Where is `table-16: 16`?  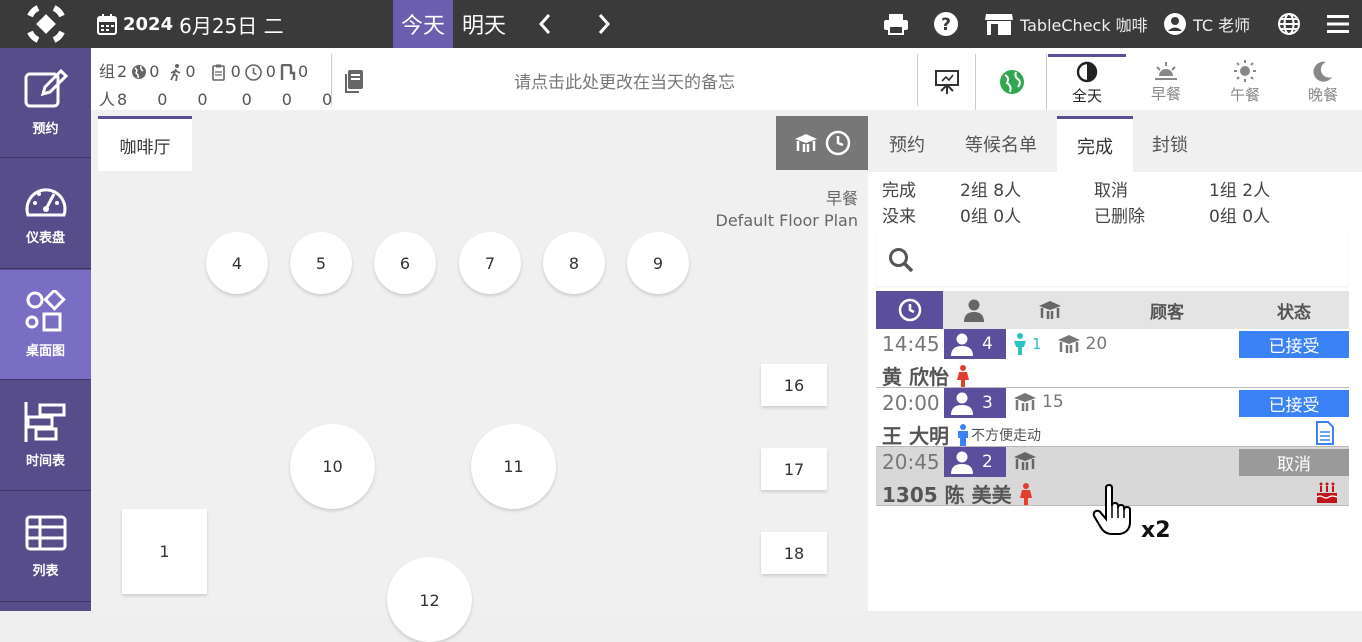
table-16: 16 is located at coordinates (794, 385).